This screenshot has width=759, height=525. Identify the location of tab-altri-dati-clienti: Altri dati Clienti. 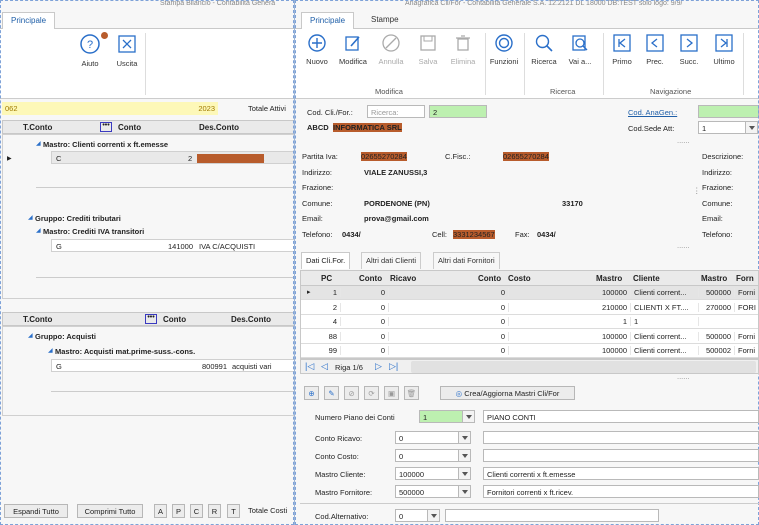
(391, 260).